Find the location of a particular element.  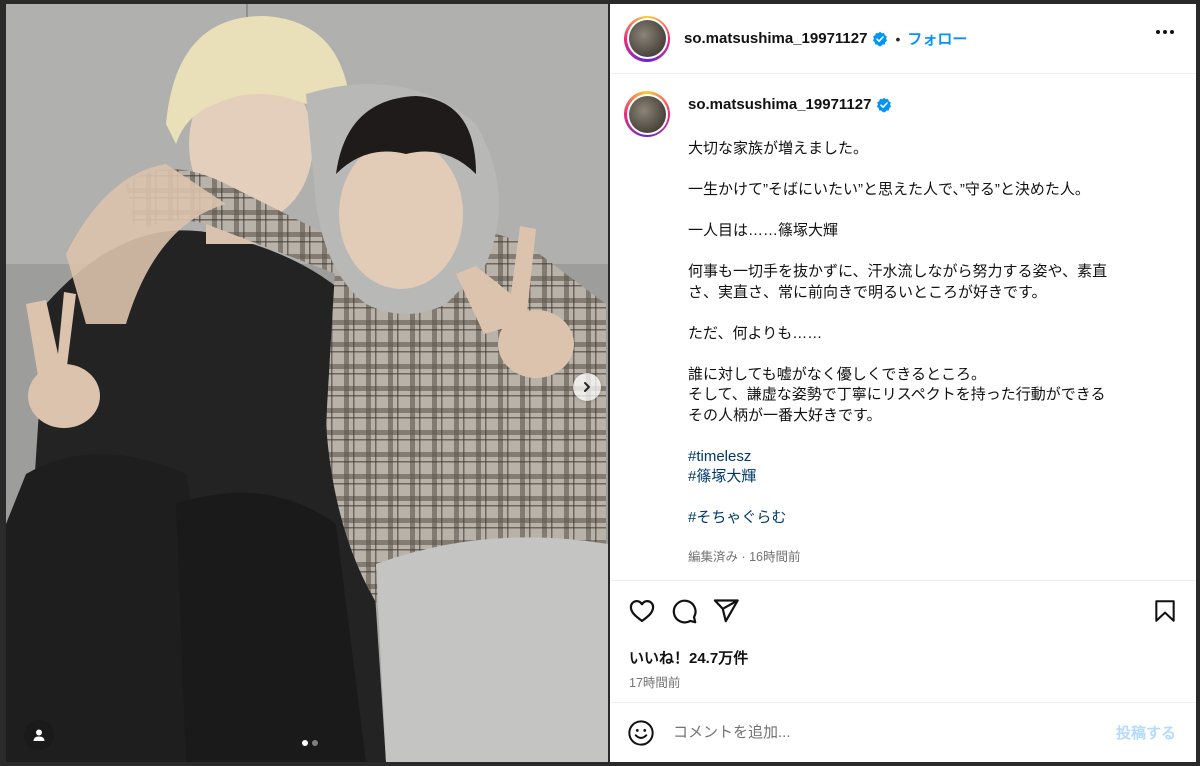

hashtag-link: #そちゃぐらむ is located at coordinates (928, 518).